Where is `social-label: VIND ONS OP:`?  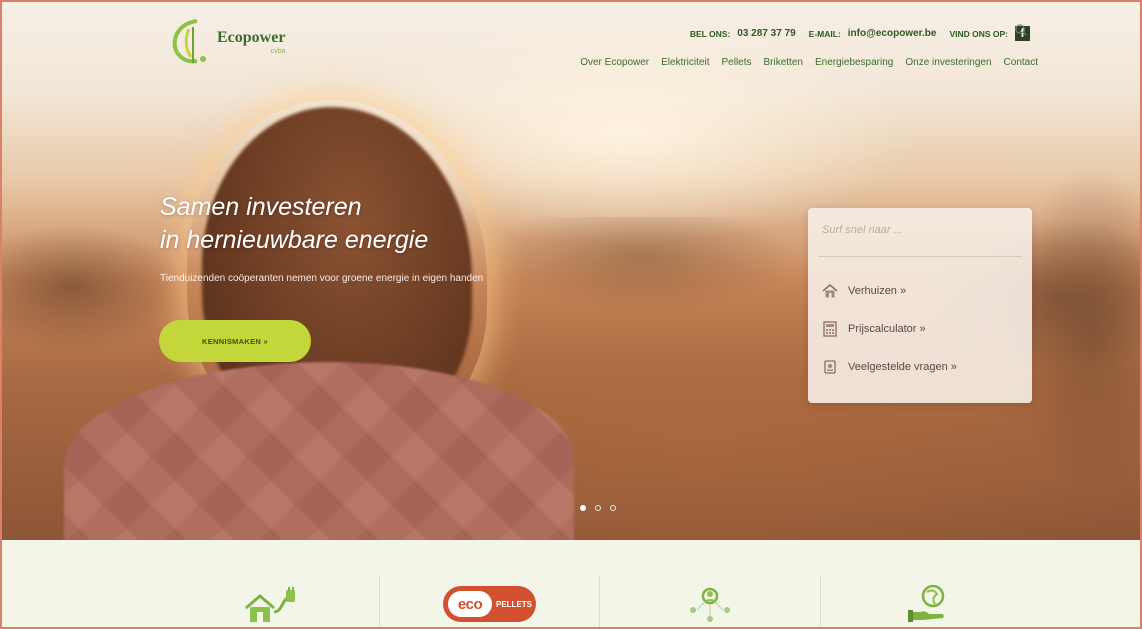
social-label: VIND ONS OP: is located at coordinates (978, 33).